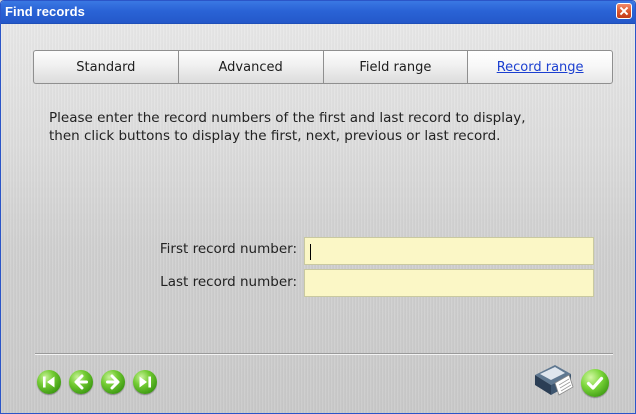 Image resolution: width=636 pixels, height=414 pixels. I want to click on last-record-icon, so click(145, 382).